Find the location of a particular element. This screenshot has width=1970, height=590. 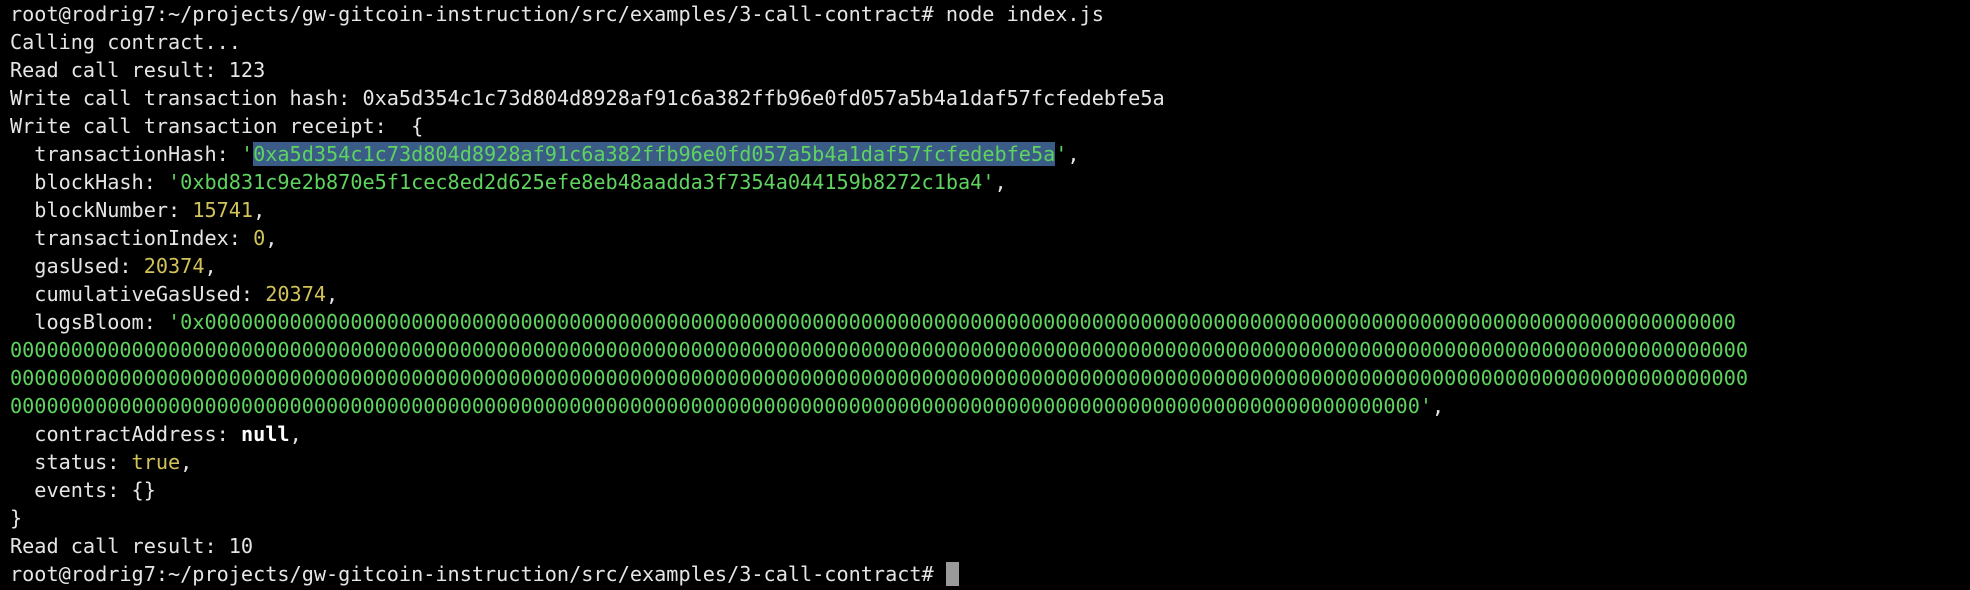

receipt-contract-address: contractAddress: null, is located at coordinates (990, 434).